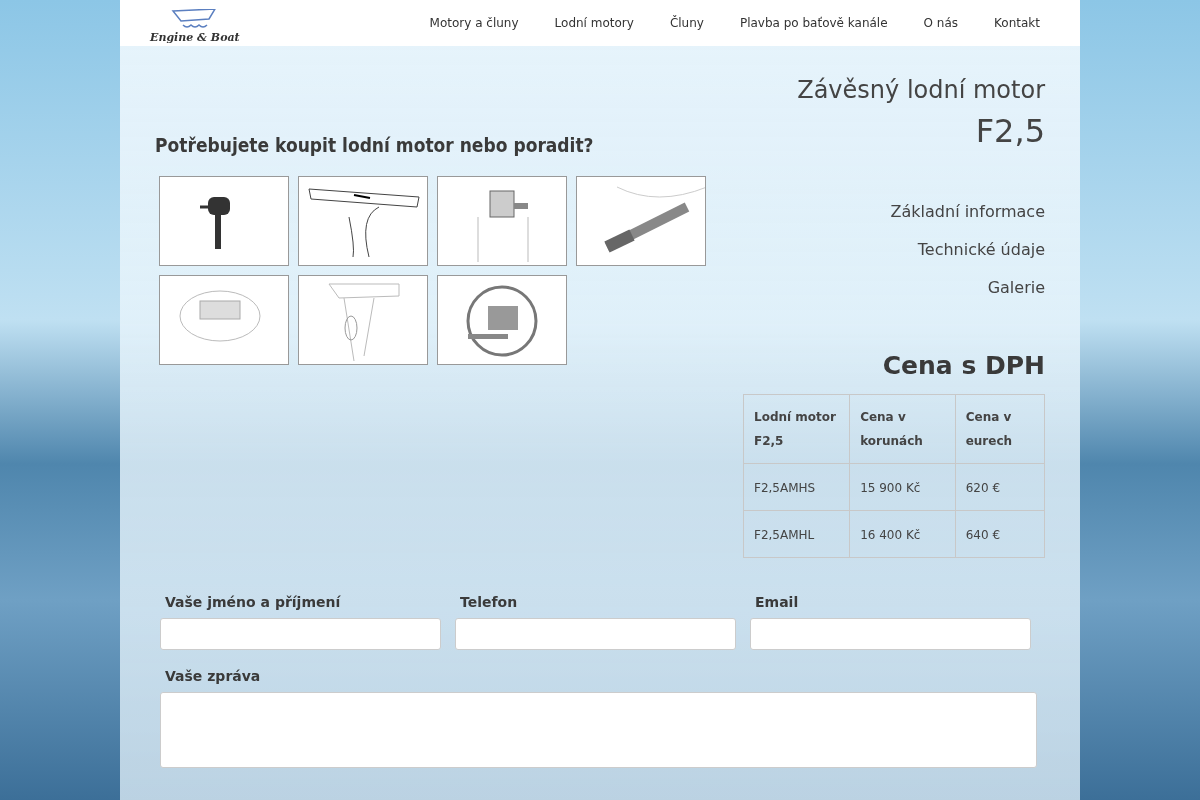 The height and width of the screenshot is (800, 1200). I want to click on field-label: Vaše zpráva, so click(213, 676).